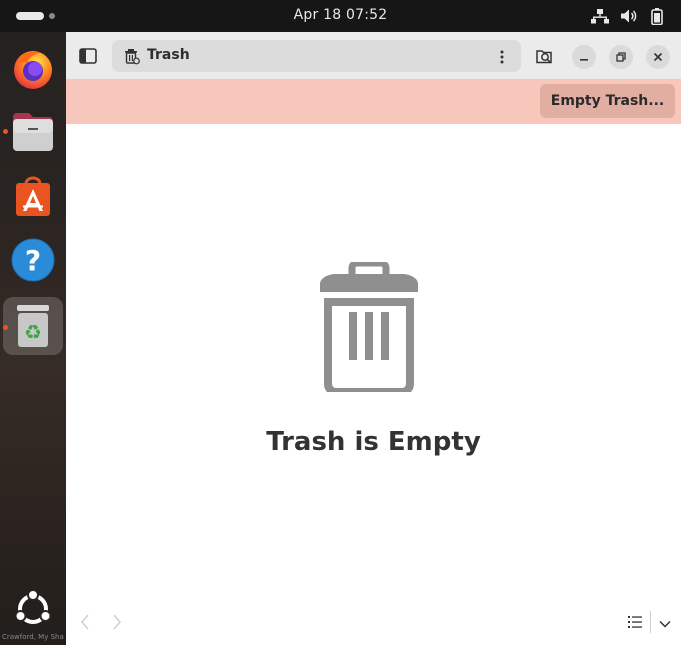 This screenshot has width=681, height=645. What do you see at coordinates (373, 442) in the screenshot?
I see `empty-title: Trash is Empty` at bounding box center [373, 442].